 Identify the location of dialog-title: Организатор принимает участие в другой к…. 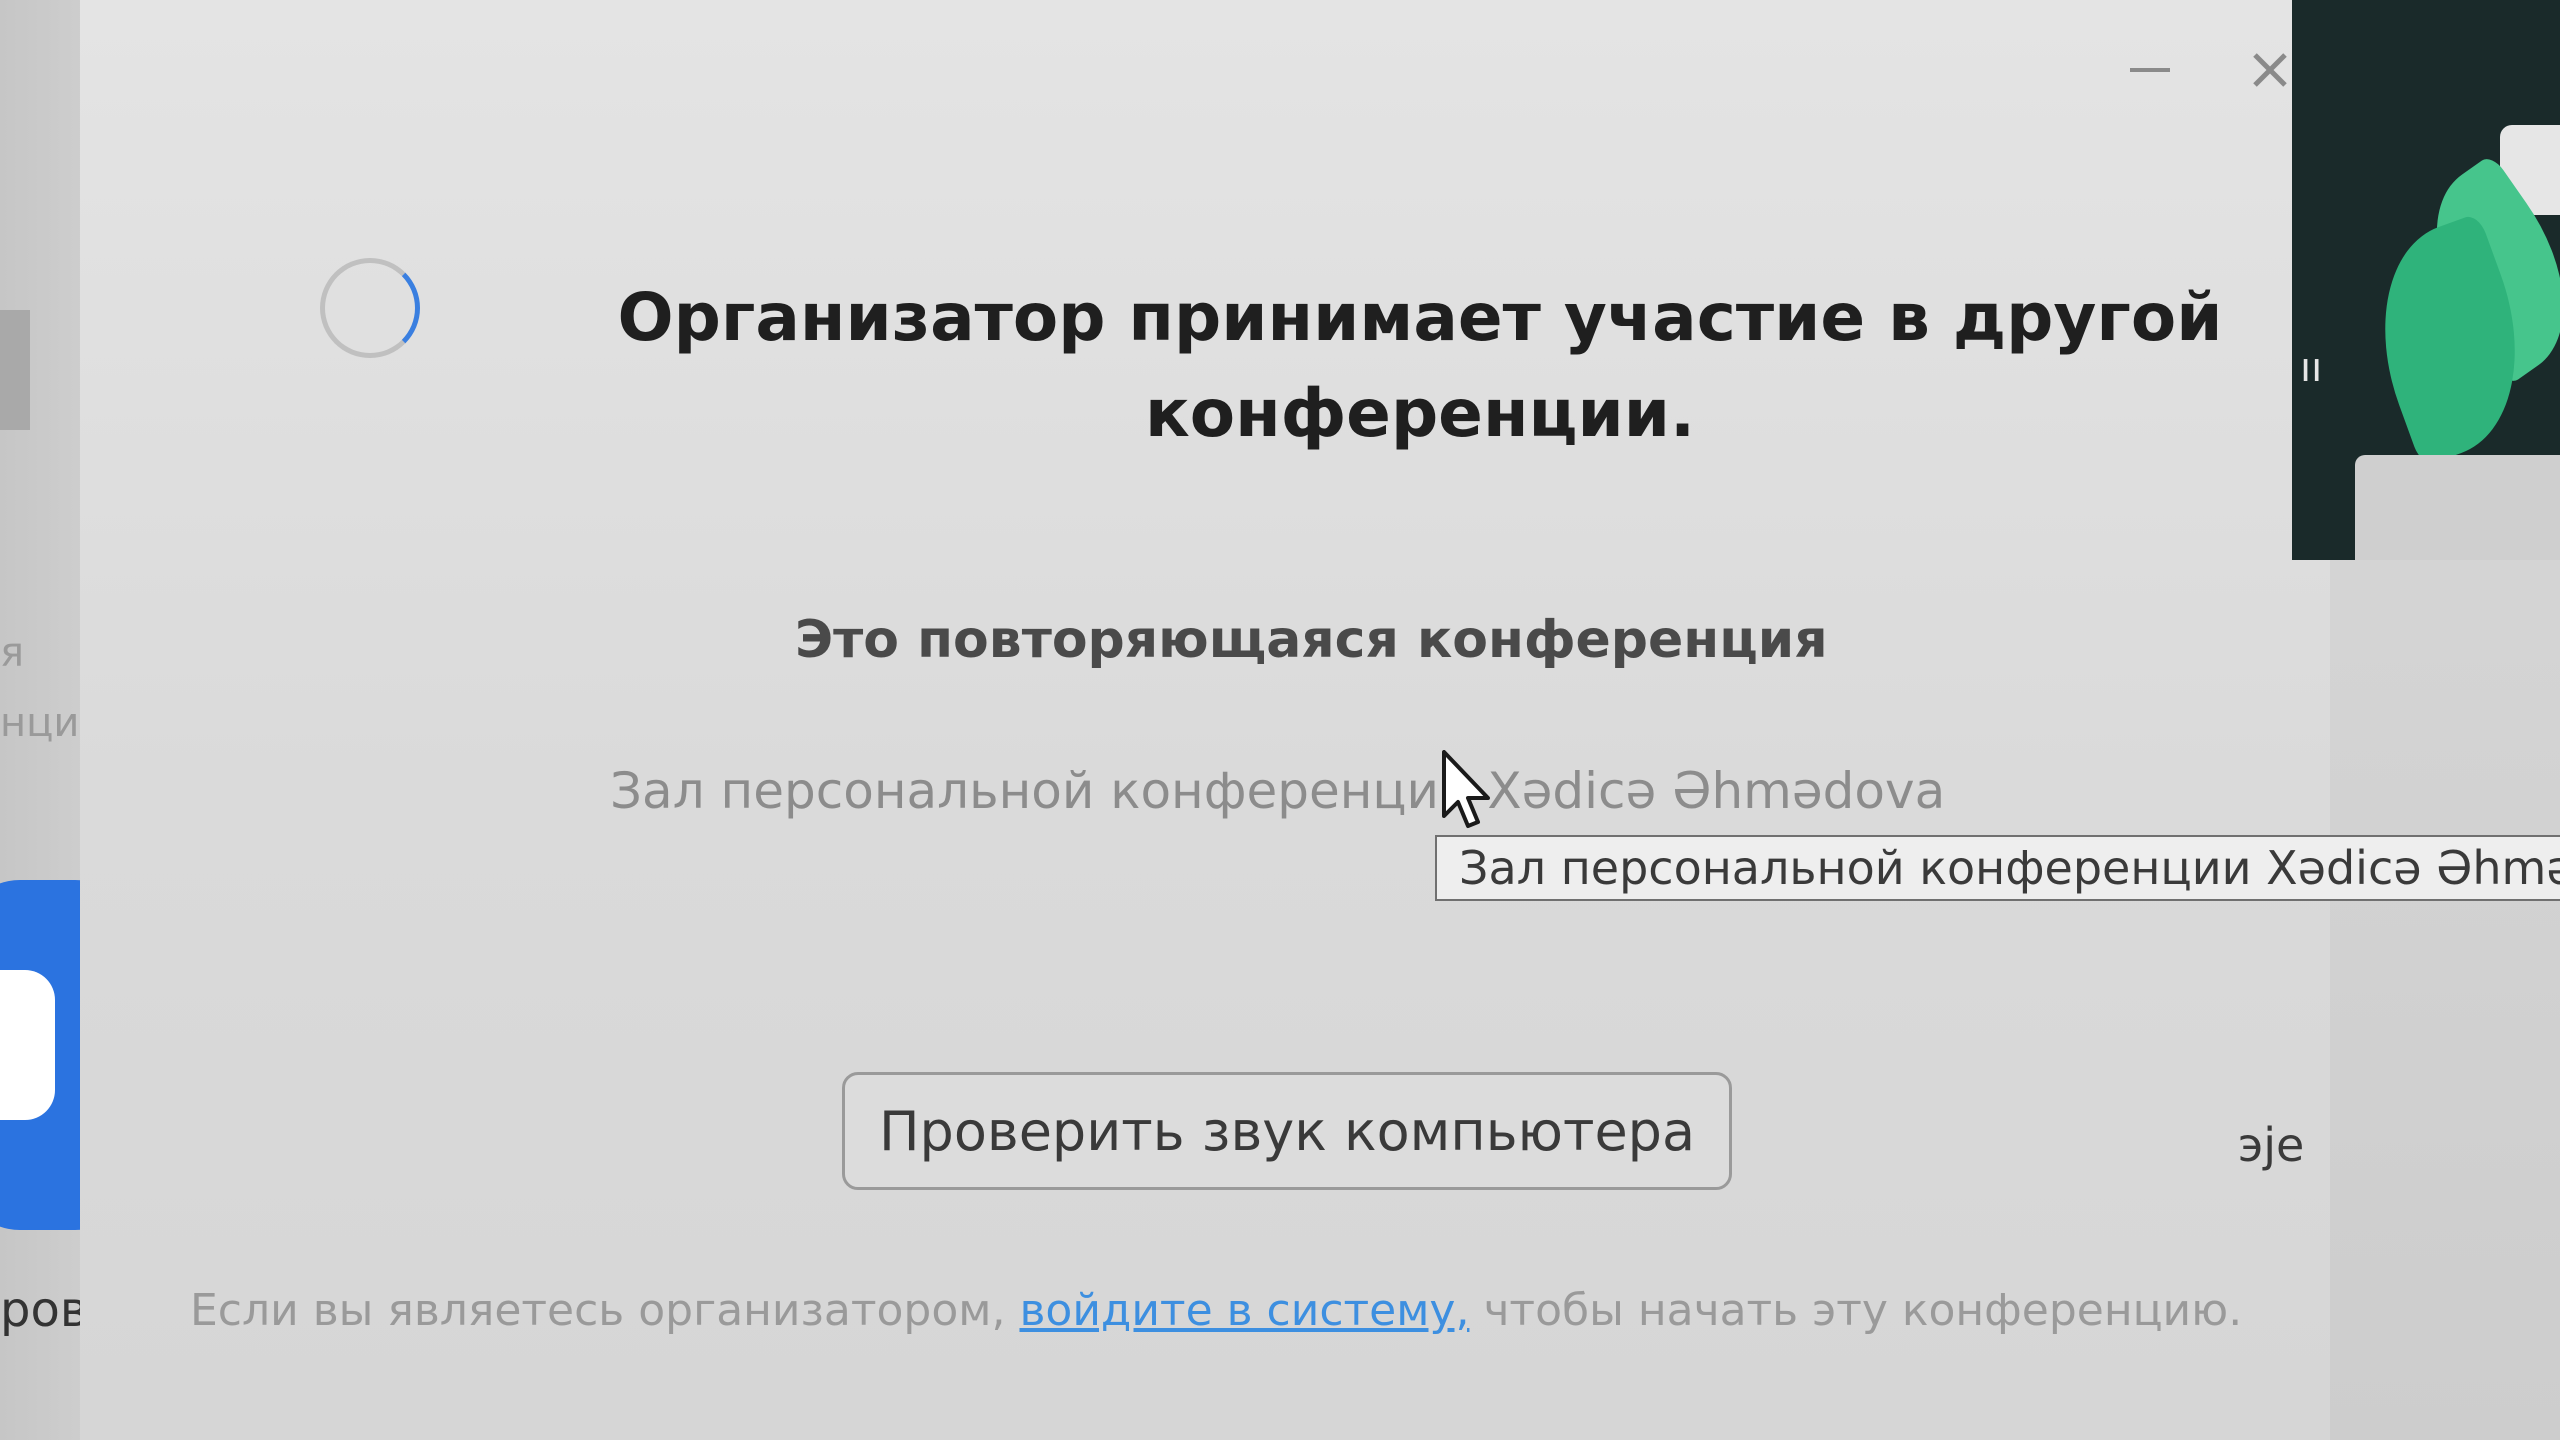
(1420, 365).